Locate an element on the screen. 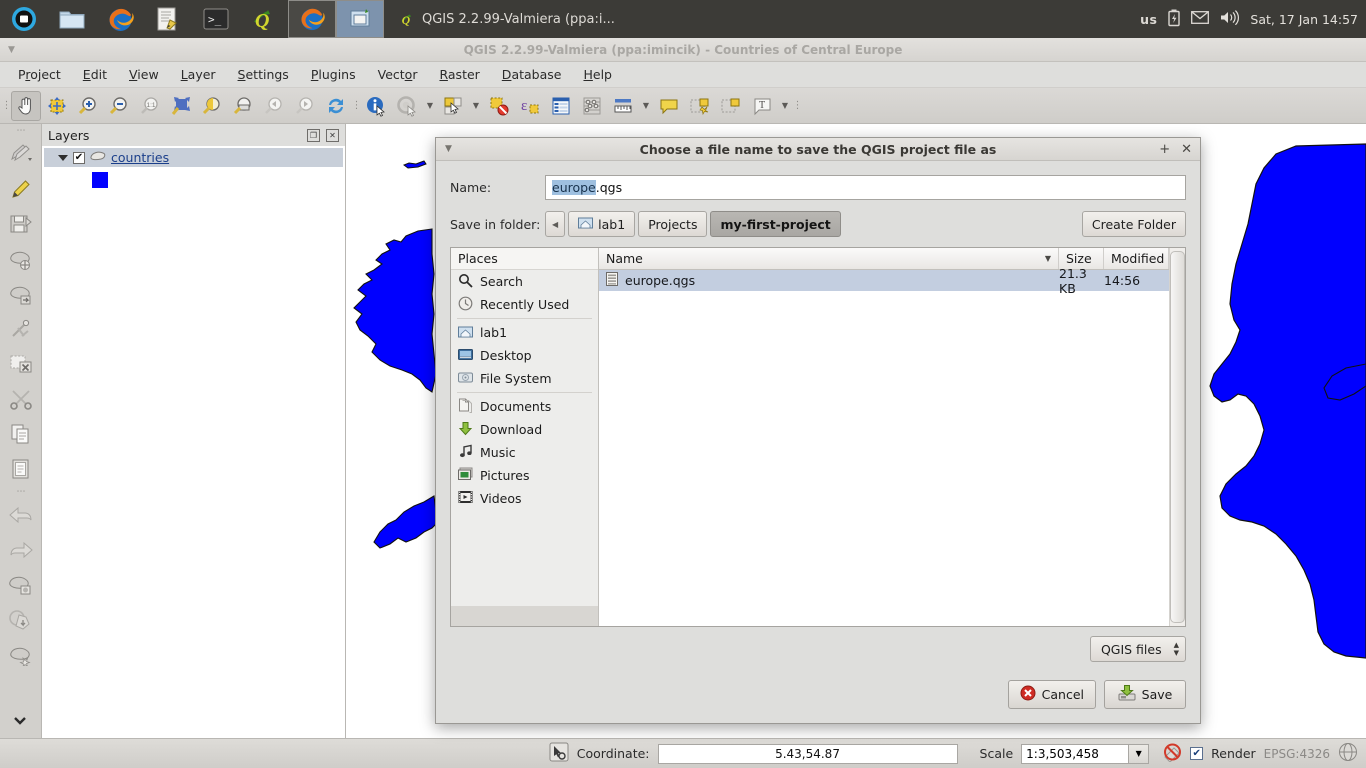  add-html-annotation-tool is located at coordinates (731, 106).